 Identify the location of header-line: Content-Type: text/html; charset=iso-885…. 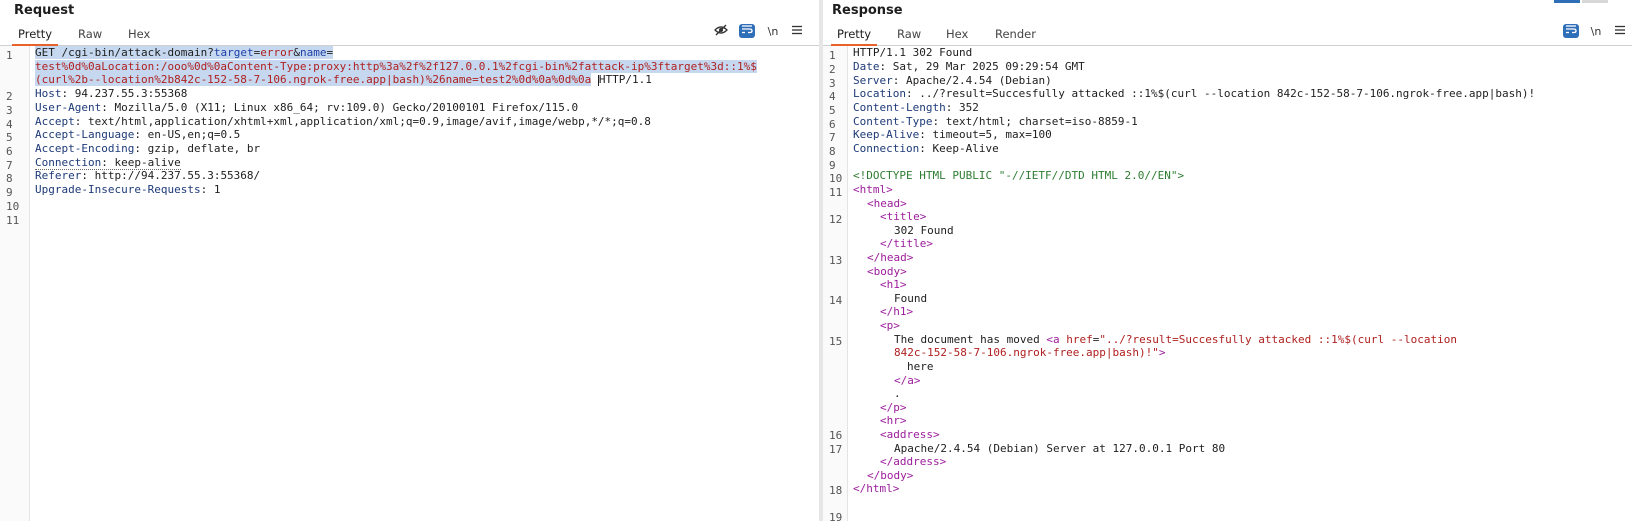
(995, 121).